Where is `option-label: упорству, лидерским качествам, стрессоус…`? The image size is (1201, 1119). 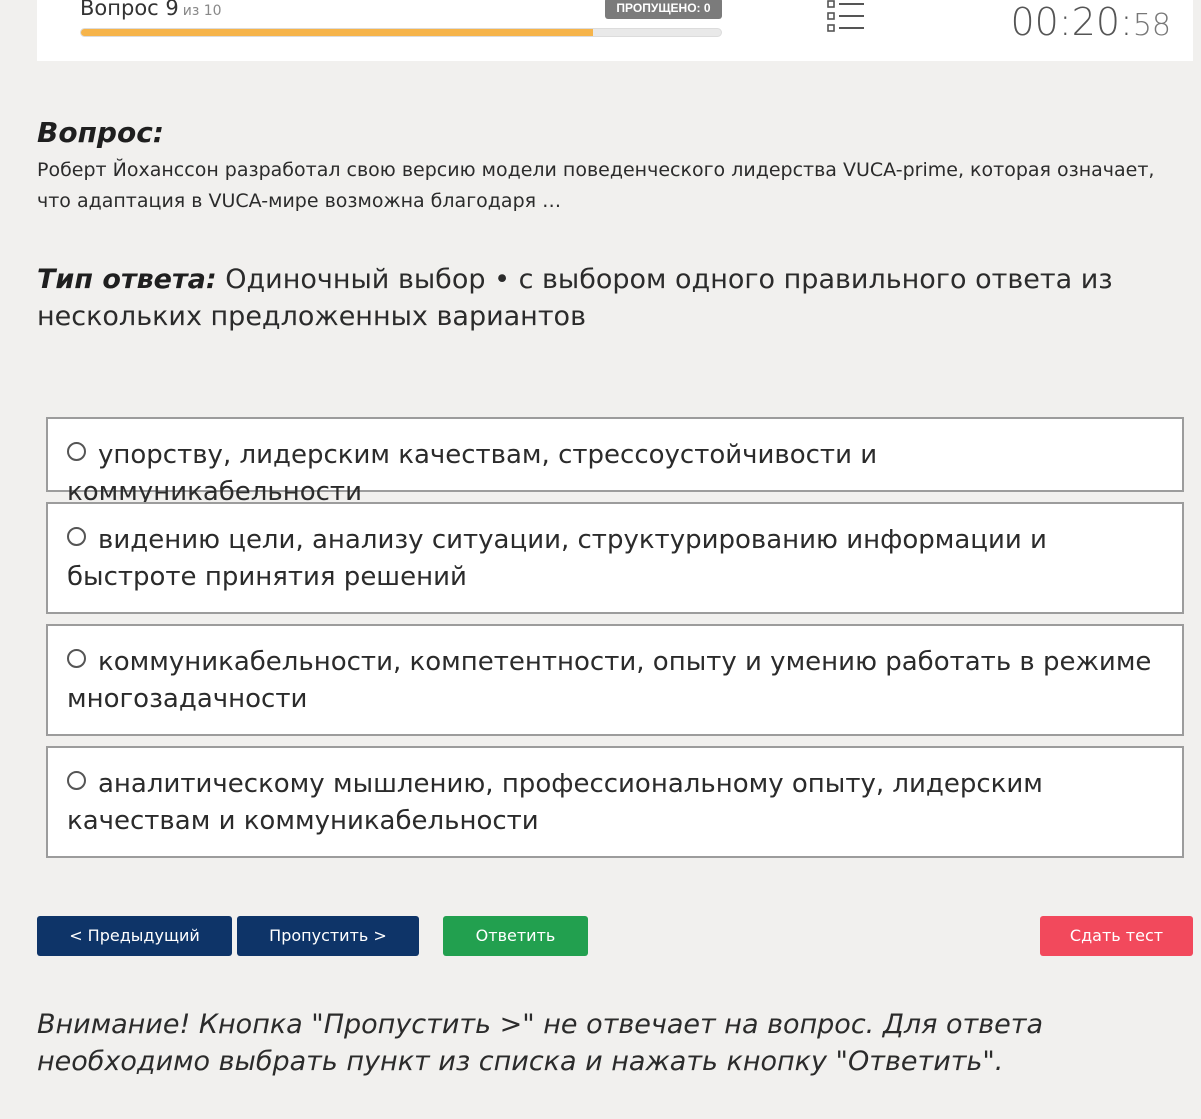 option-label: упорству, лидерским качествам, стрессоус… is located at coordinates (472, 473).